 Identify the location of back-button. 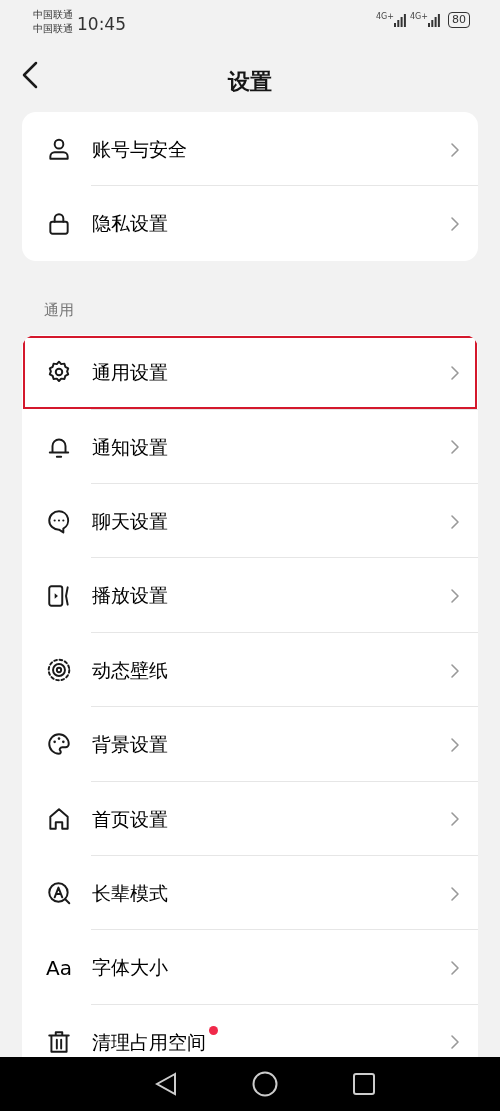
(30, 75).